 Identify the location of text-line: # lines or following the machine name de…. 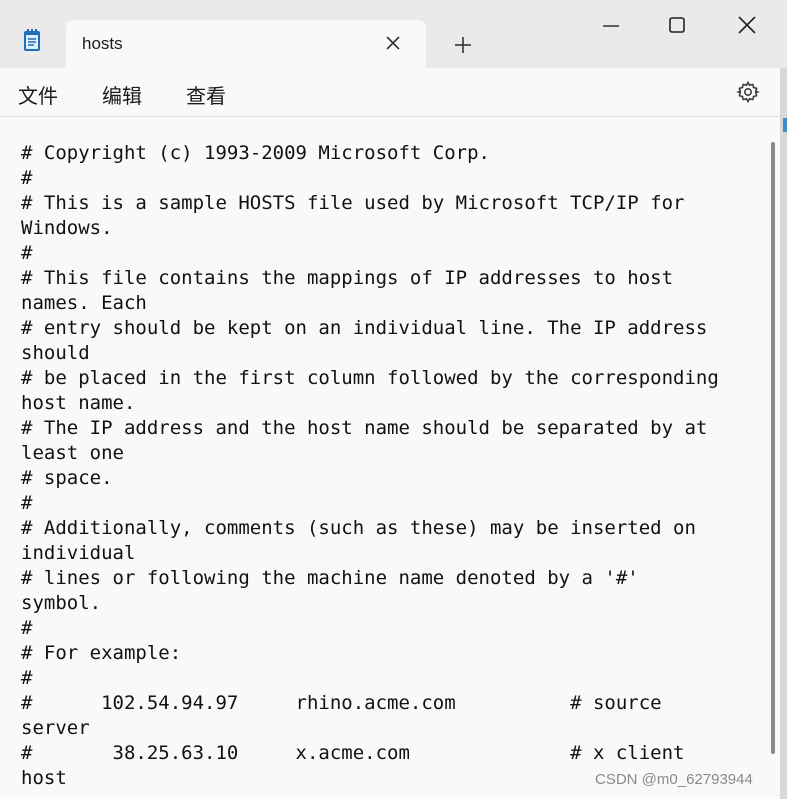
(391, 578).